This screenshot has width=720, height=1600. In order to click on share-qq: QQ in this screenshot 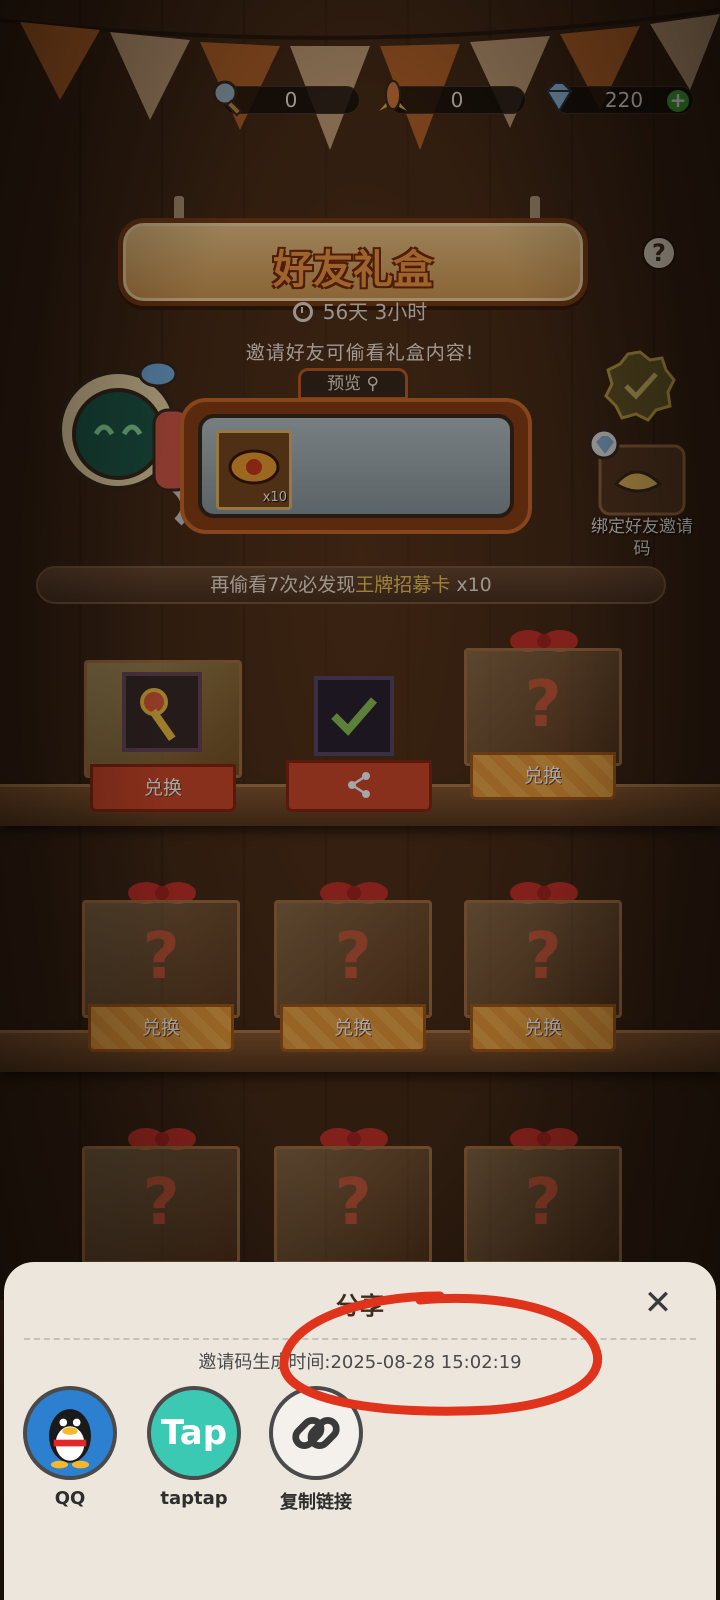, I will do `click(70, 1447)`.